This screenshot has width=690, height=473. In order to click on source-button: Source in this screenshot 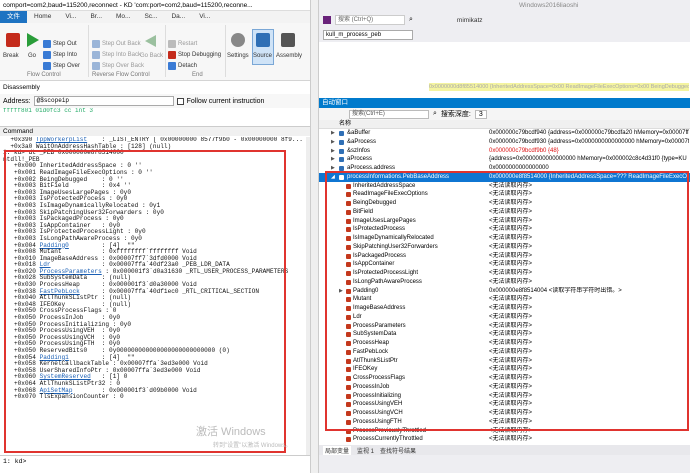, I will do `click(262, 56)`.